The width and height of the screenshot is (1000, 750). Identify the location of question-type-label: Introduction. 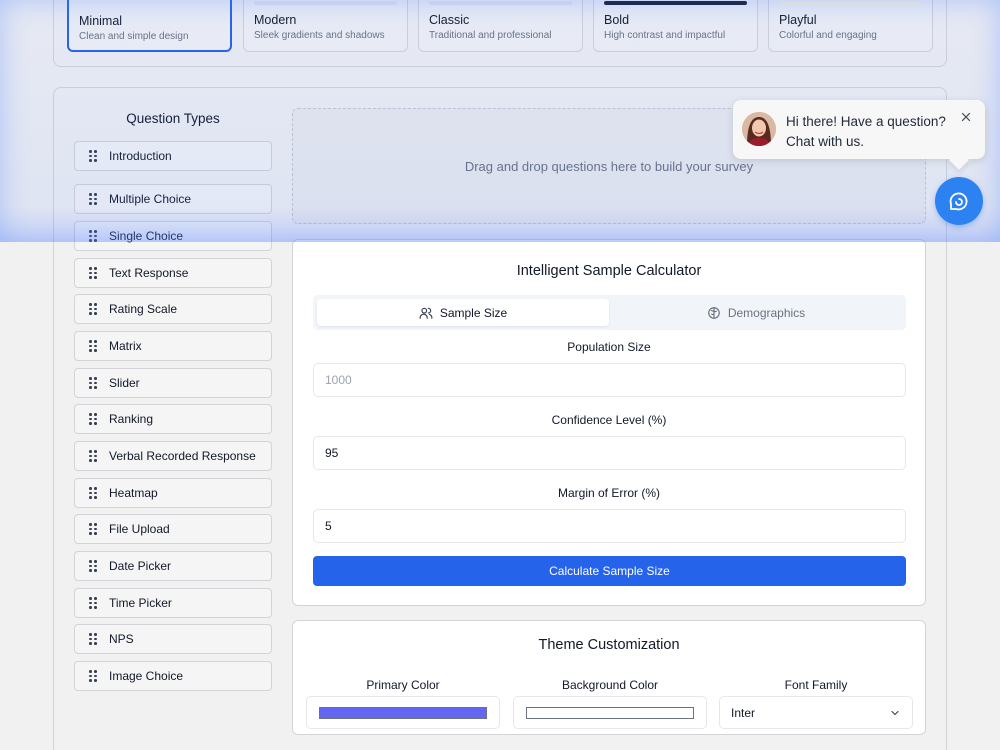
(140, 156).